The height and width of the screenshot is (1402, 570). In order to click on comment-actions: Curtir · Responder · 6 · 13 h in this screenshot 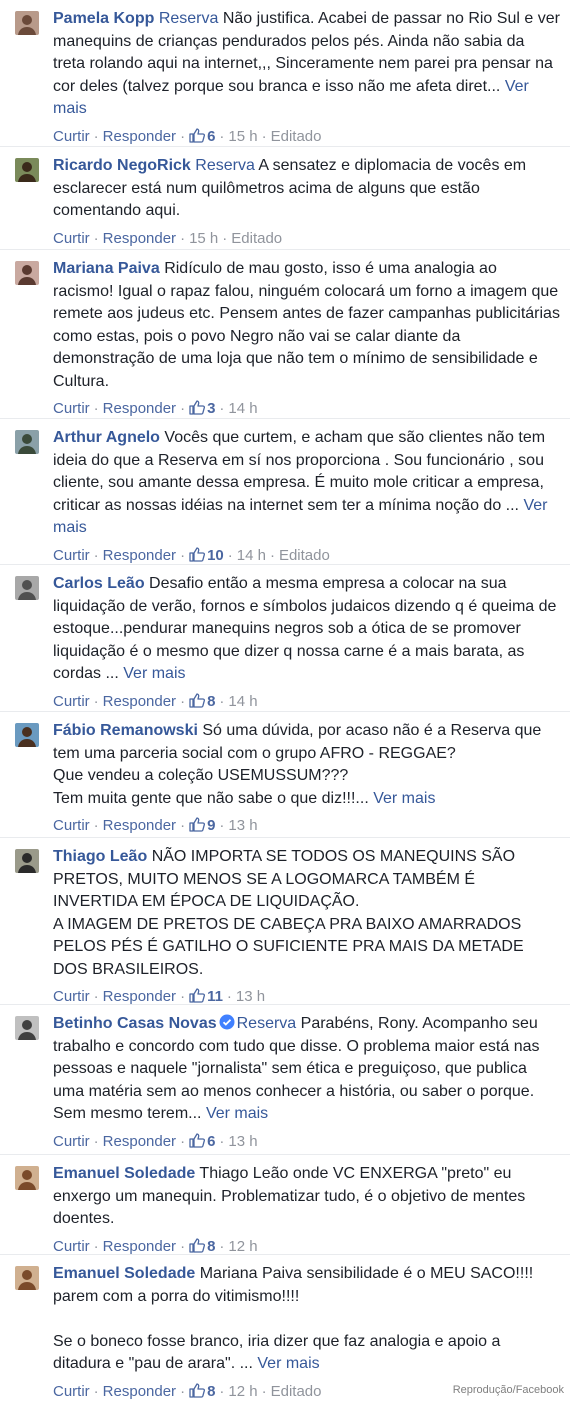, I will do `click(306, 1142)`.